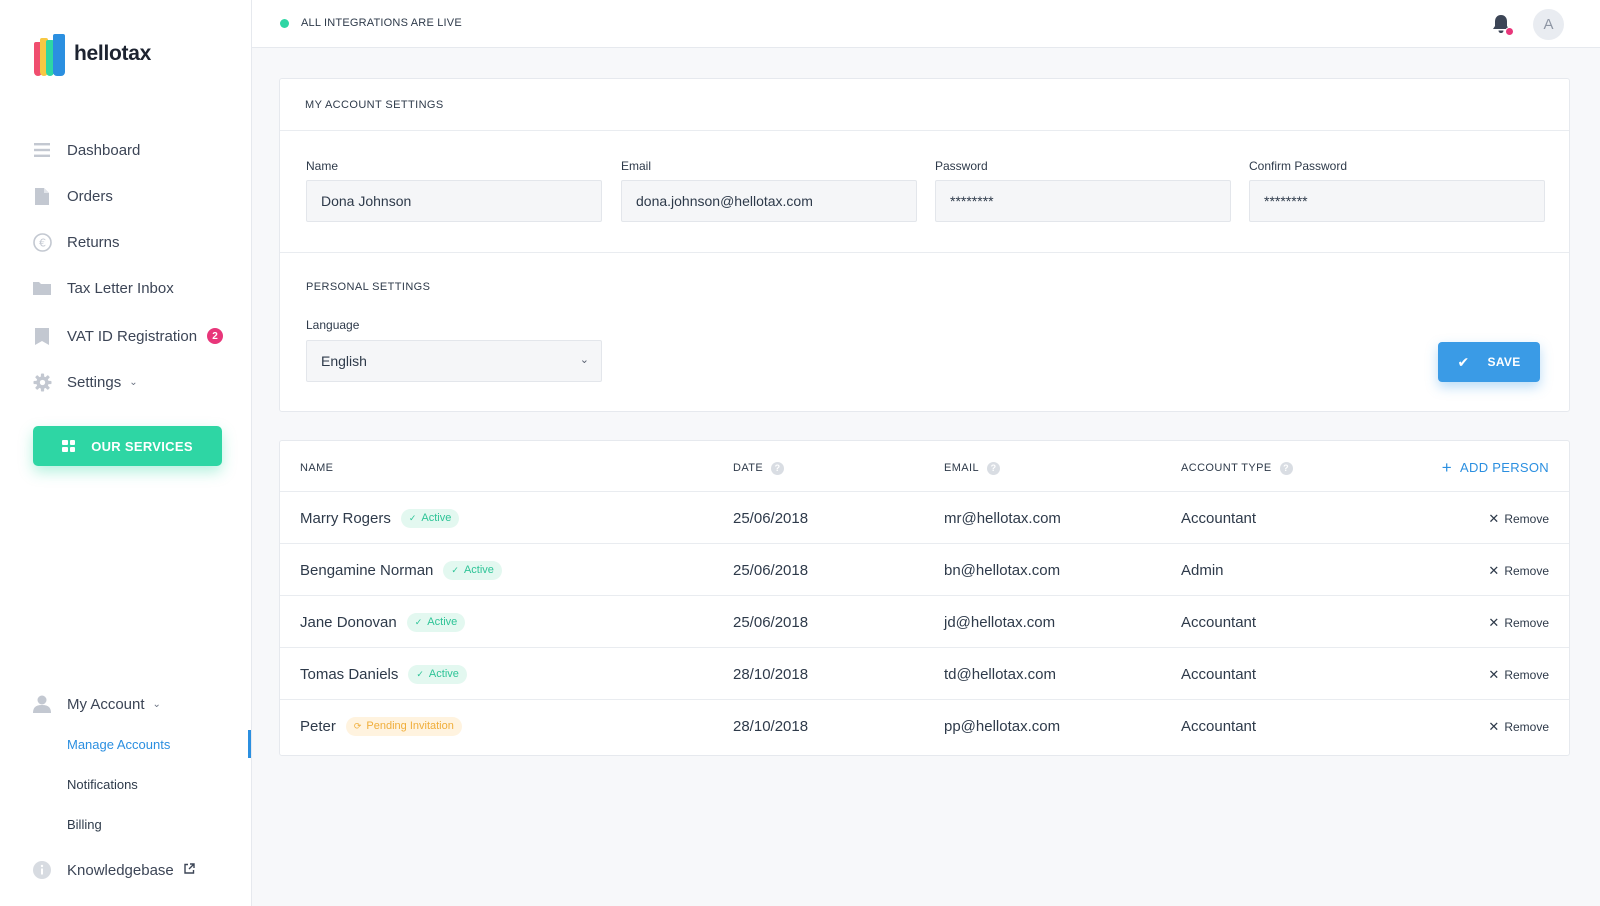 This screenshot has width=1600, height=906. What do you see at coordinates (112, 53) in the screenshot?
I see `brand-name: hellotax` at bounding box center [112, 53].